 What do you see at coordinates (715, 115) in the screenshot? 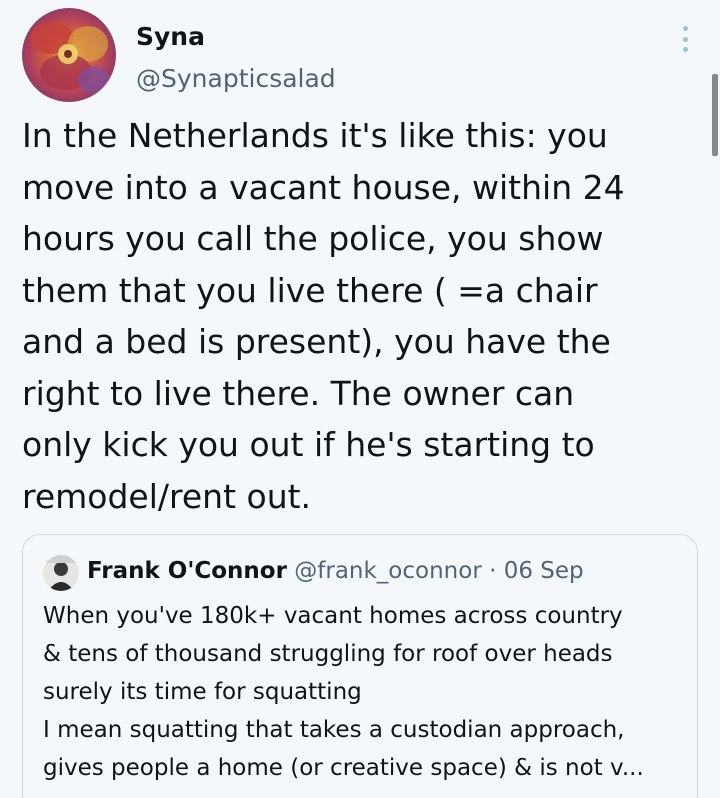
I see `scrollbar` at bounding box center [715, 115].